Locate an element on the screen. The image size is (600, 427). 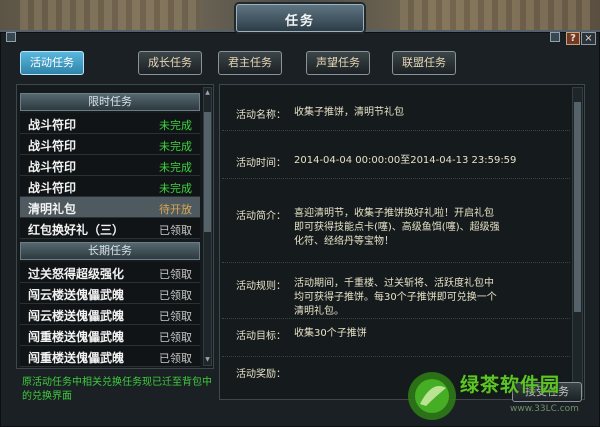
detail-target-field: 活动目标： 收集30个子推饼 is located at coordinates (396, 339).